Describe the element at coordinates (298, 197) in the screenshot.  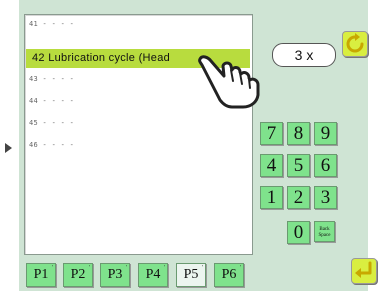
I see `key-2: 2` at that location.